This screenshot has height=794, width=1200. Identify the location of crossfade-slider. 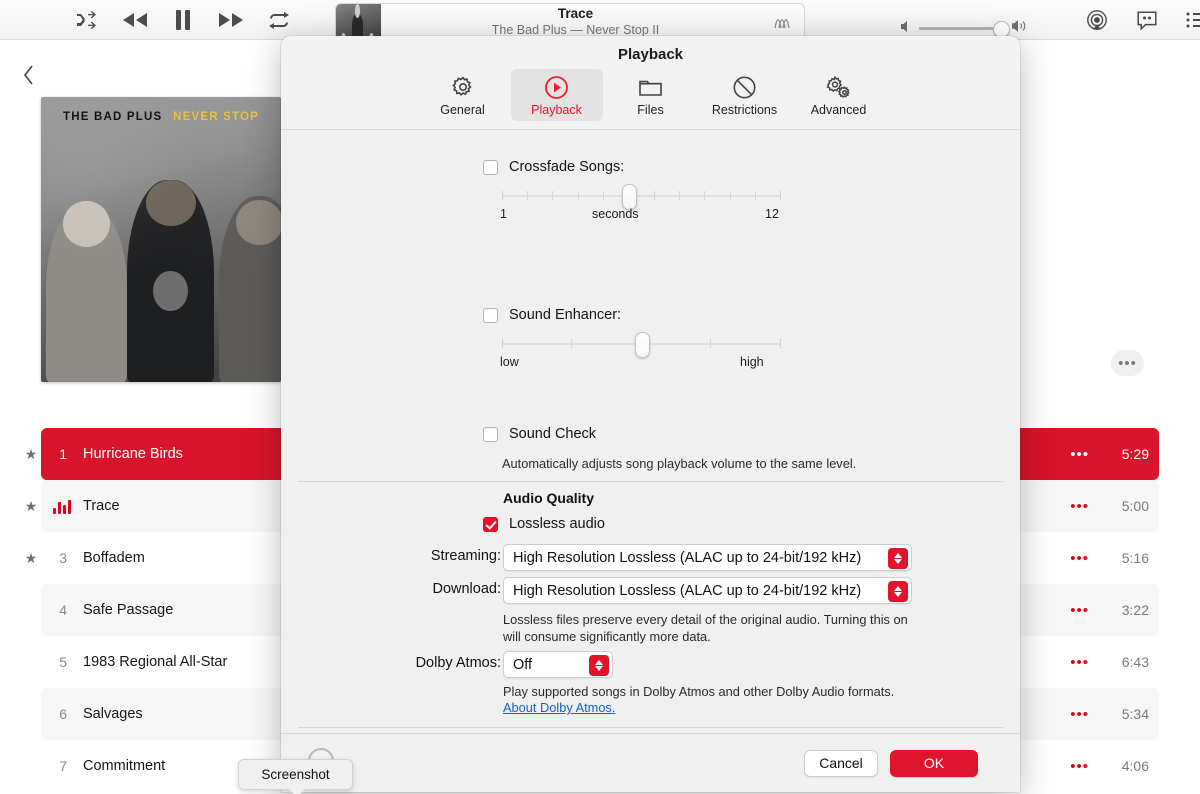
(641, 197).